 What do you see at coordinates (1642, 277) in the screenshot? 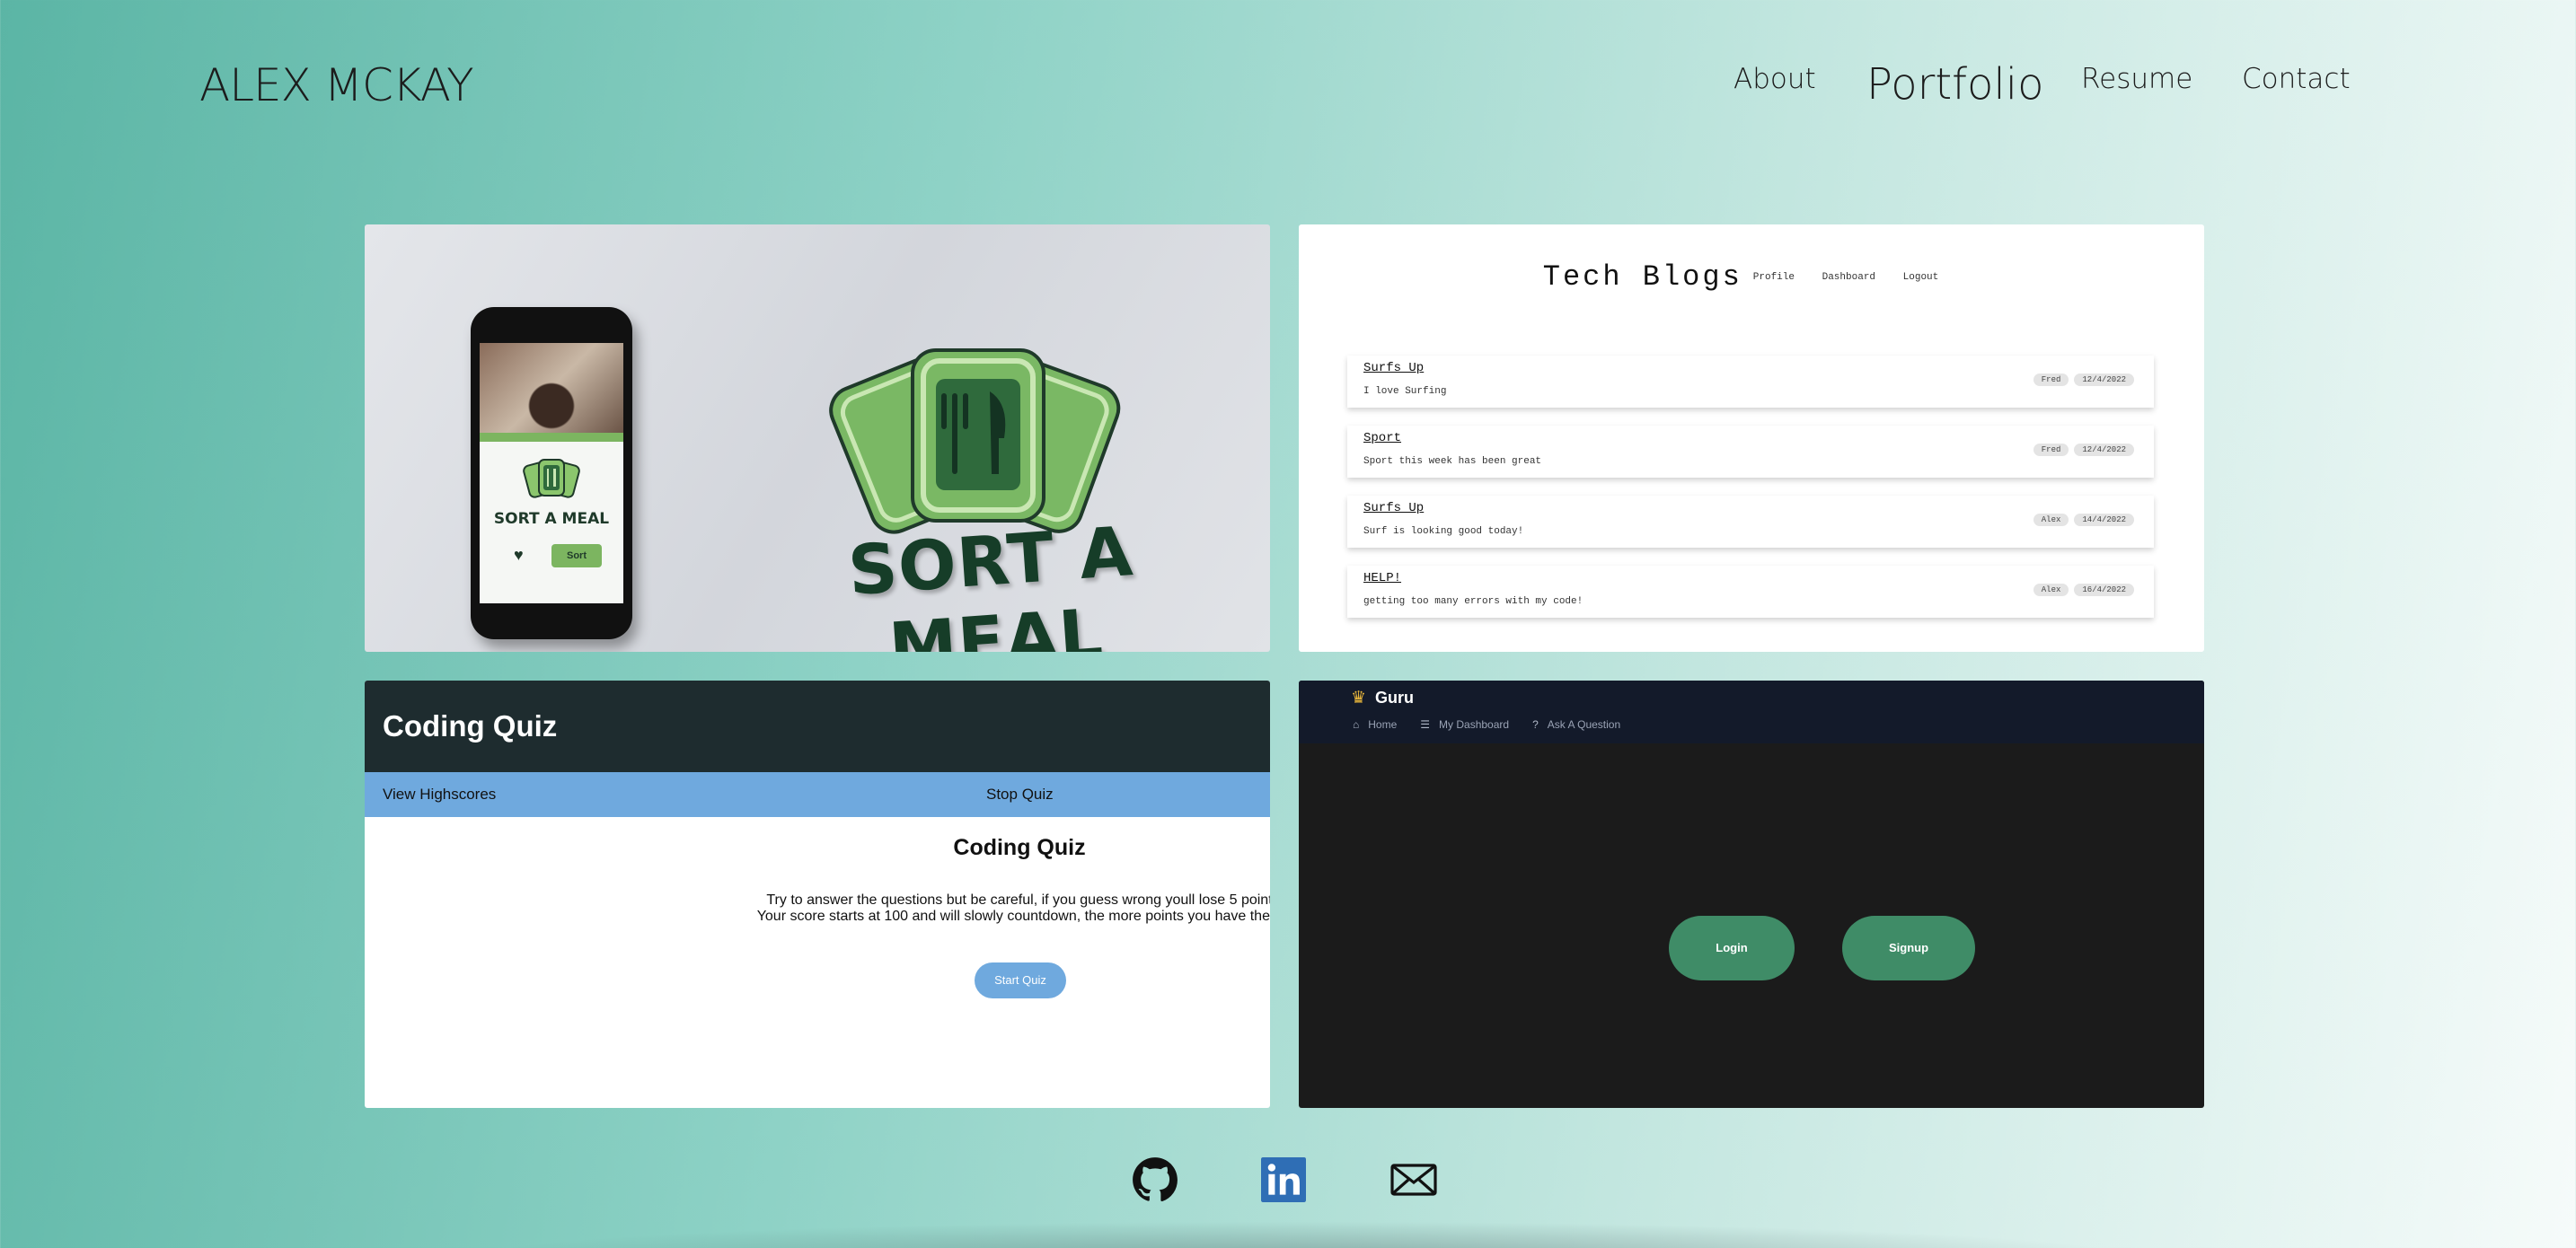
I see `tech-blogs-title: Tech Blogs` at bounding box center [1642, 277].